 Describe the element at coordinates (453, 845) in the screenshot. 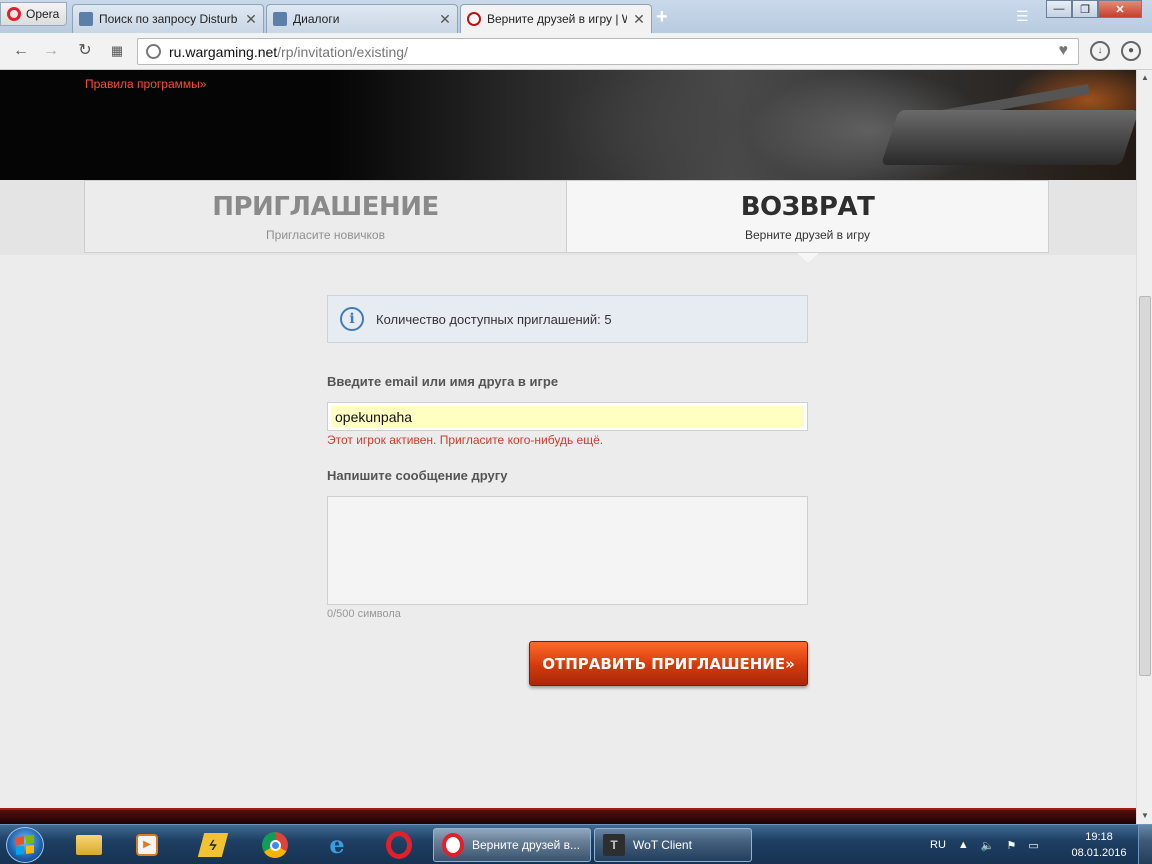

I see `opera-icon` at that location.